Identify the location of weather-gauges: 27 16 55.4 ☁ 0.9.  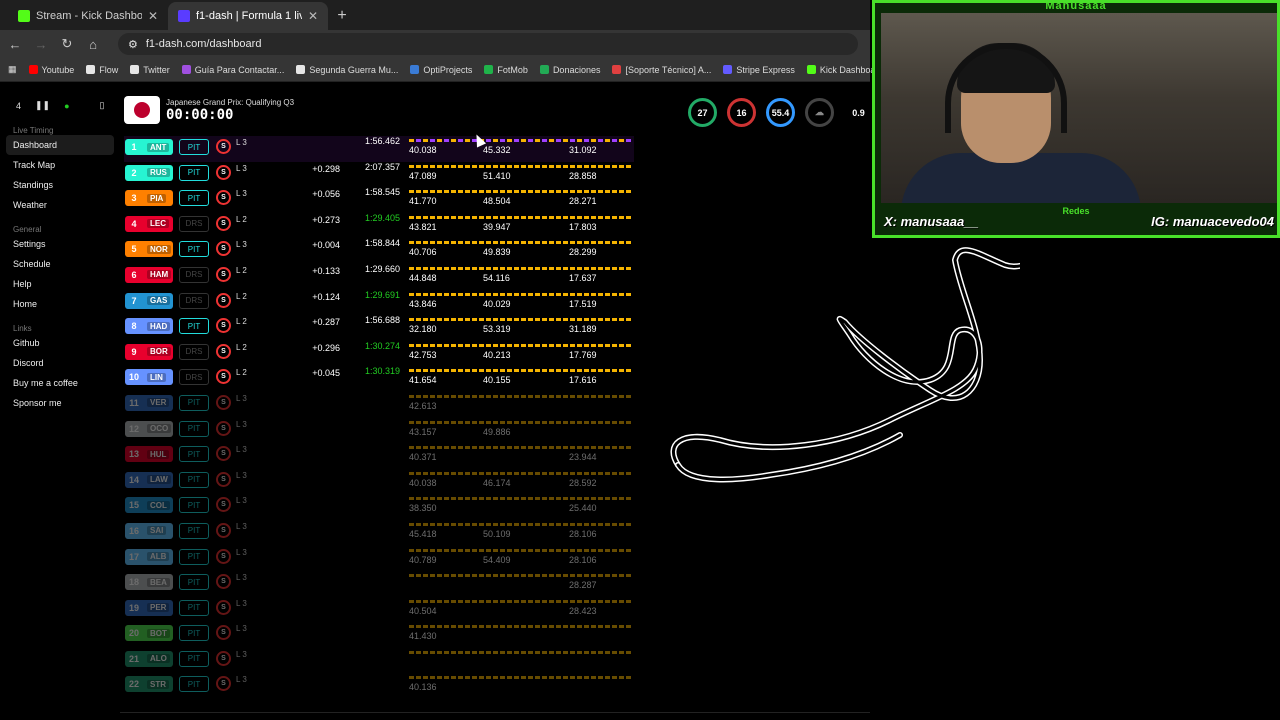
(780, 112).